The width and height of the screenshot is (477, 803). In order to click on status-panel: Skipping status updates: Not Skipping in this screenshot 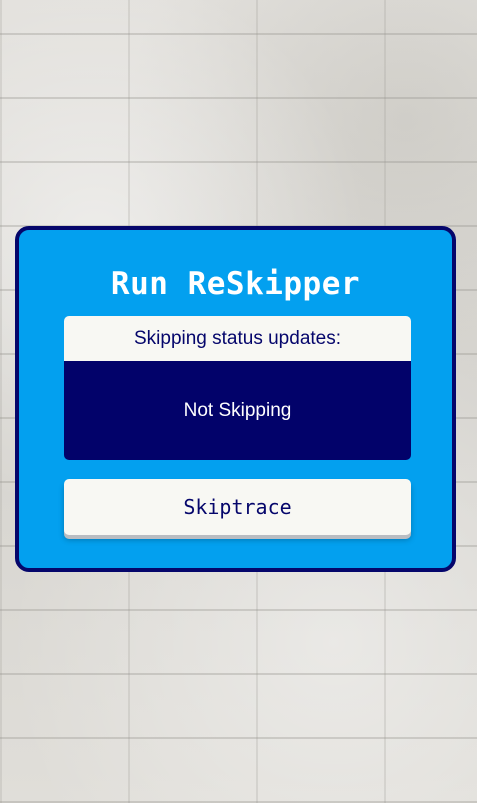, I will do `click(237, 388)`.